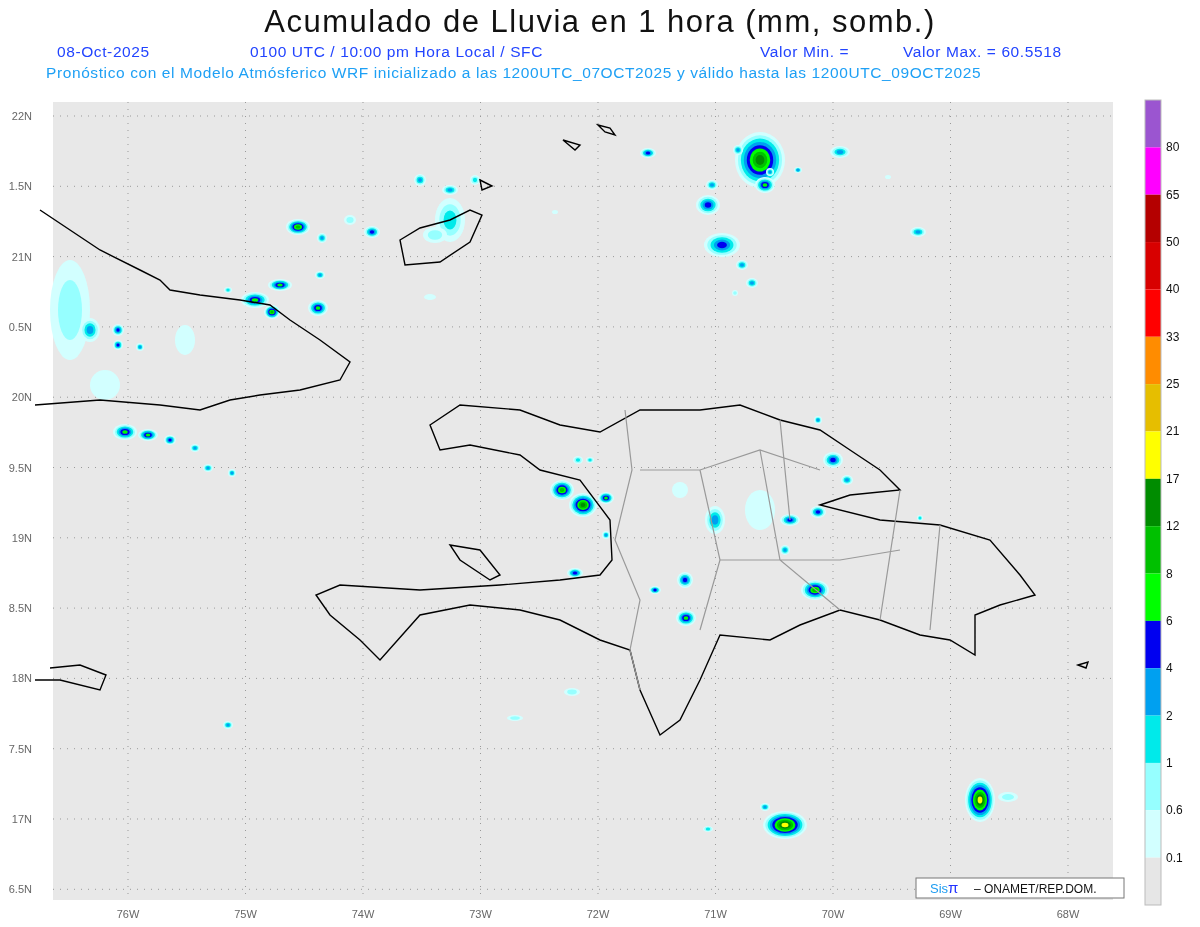  What do you see at coordinates (1169, 573) in the screenshot?
I see `legend-label: 8` at bounding box center [1169, 573].